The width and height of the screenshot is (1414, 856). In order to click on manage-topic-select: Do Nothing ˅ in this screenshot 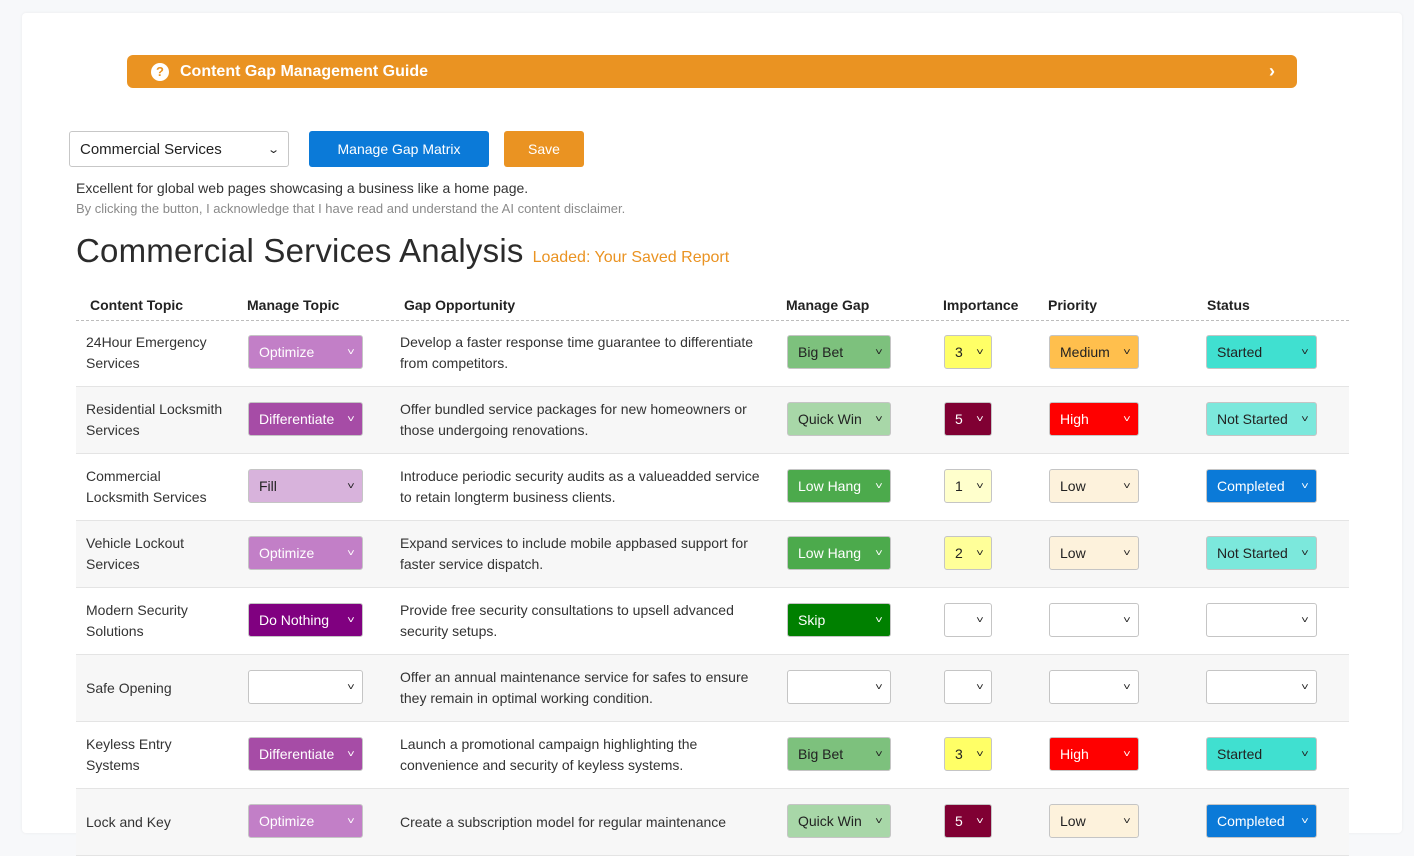, I will do `click(305, 620)`.